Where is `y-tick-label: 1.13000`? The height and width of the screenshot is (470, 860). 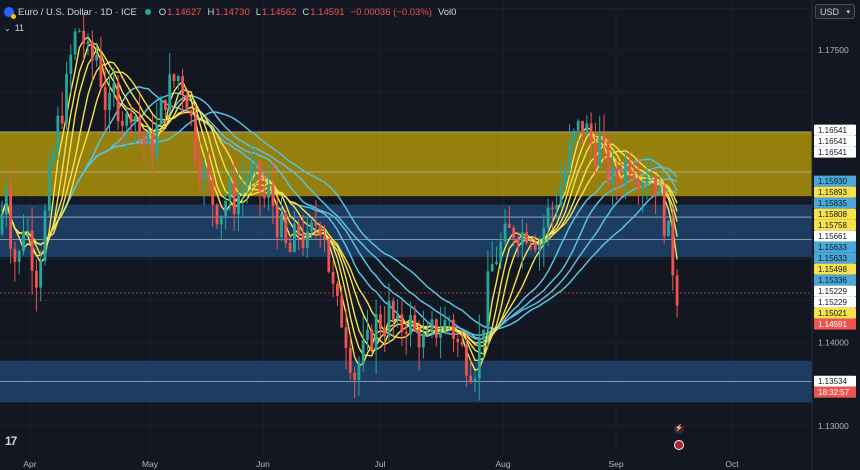
y-tick-label: 1.13000 is located at coordinates (833, 426).